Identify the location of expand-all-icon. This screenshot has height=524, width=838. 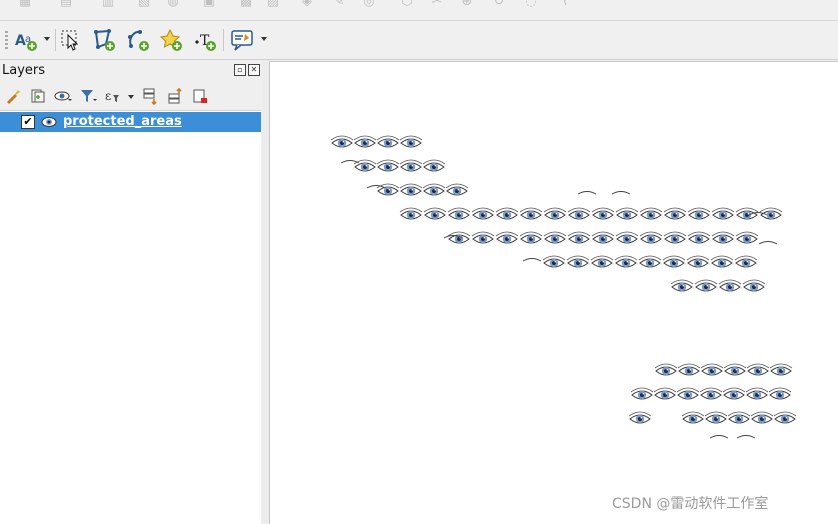
(150, 96).